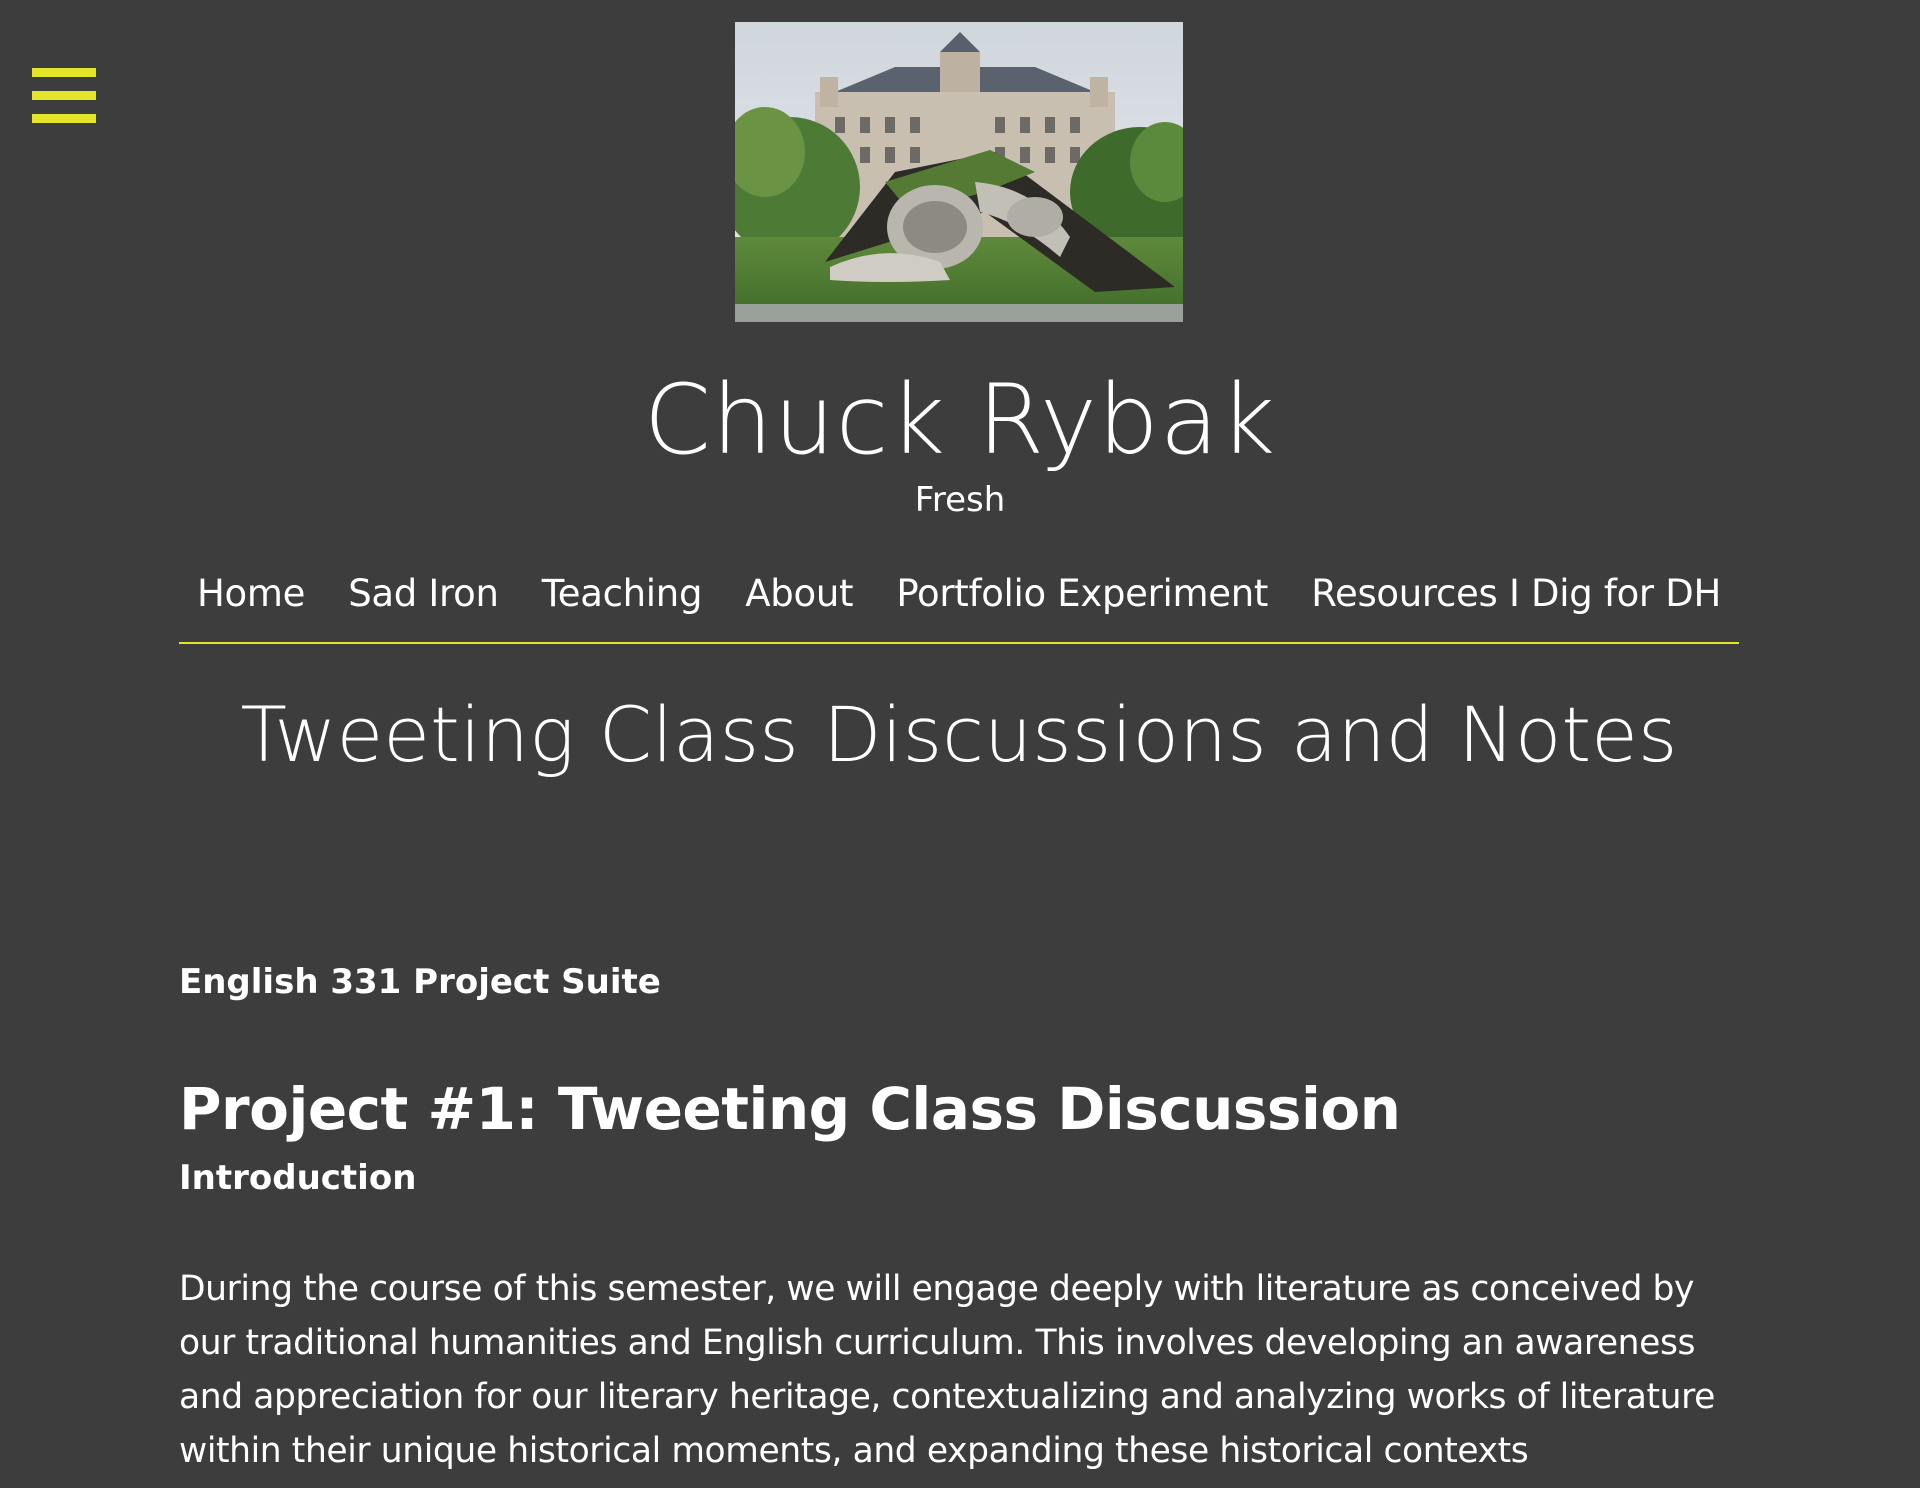 The image size is (1920, 1488). What do you see at coordinates (251, 604) in the screenshot?
I see `nav-item-home: Home` at bounding box center [251, 604].